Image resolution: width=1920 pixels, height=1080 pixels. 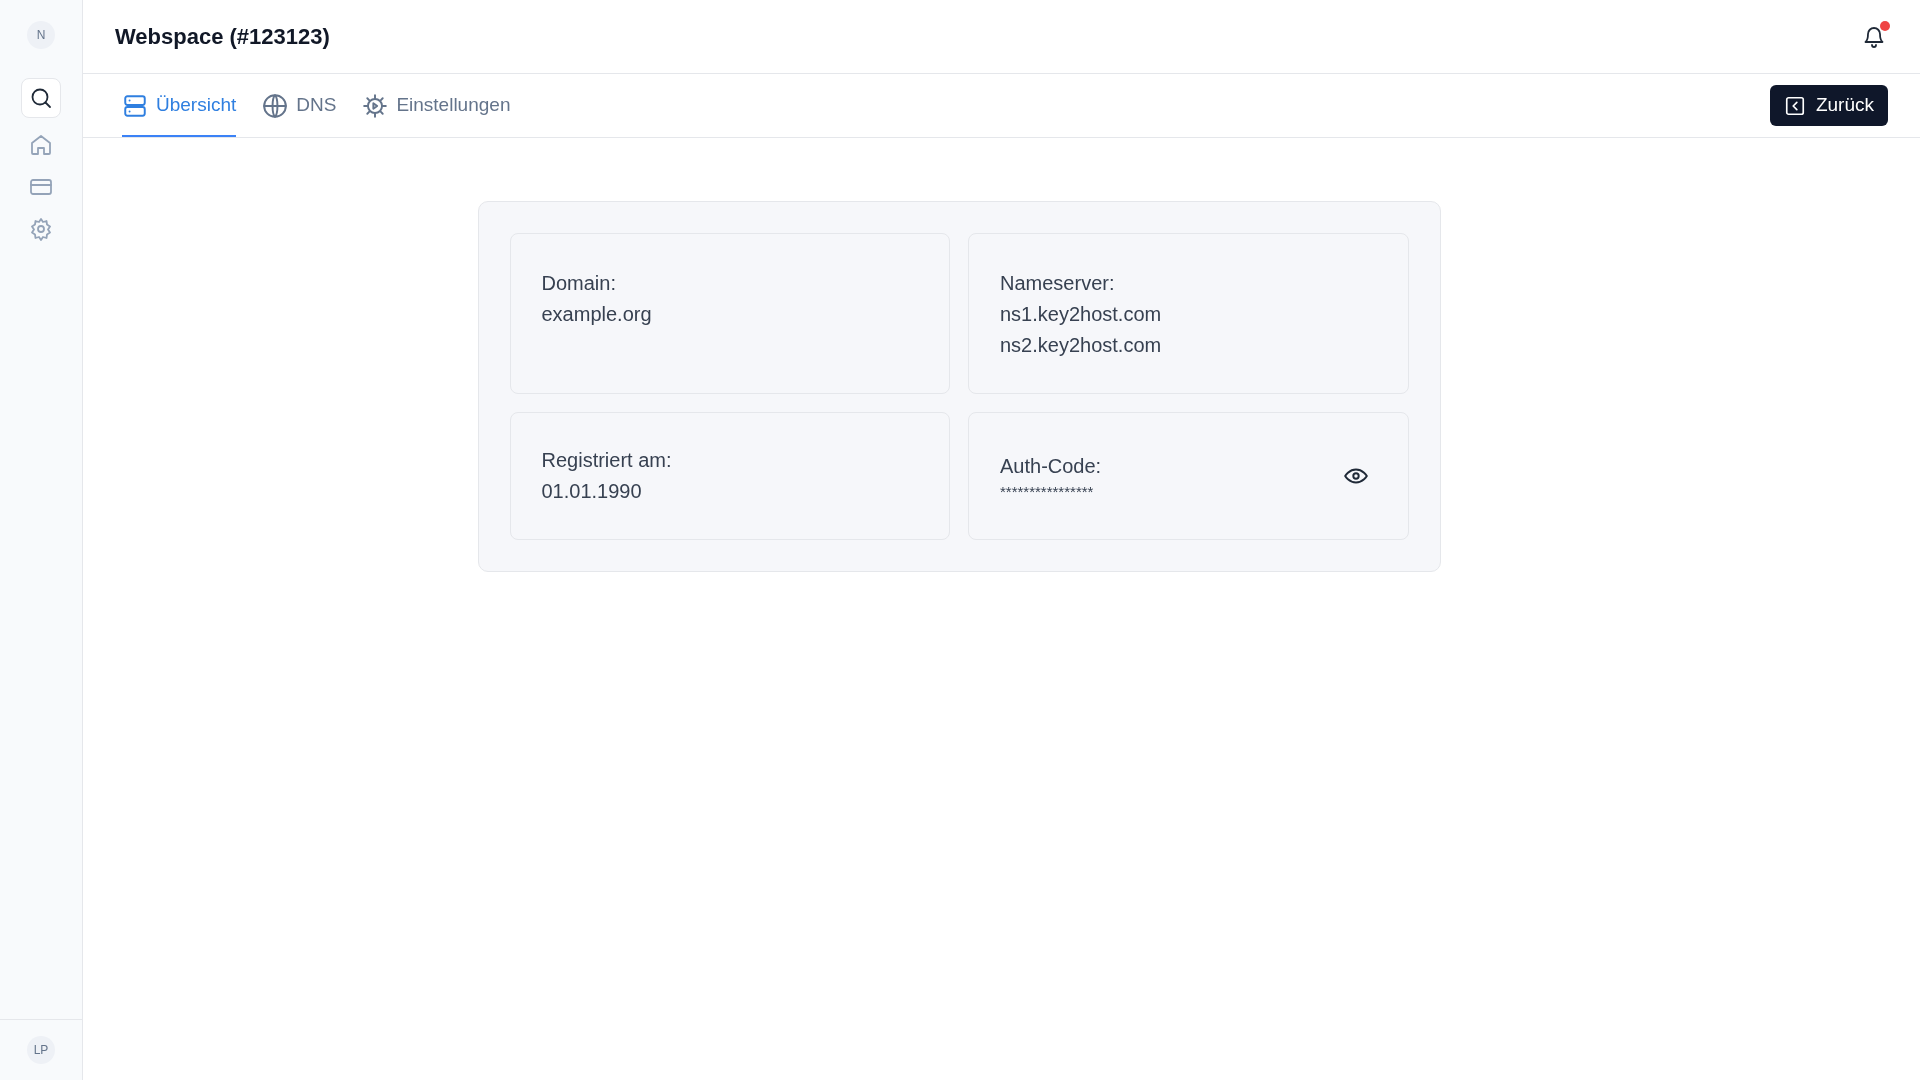 What do you see at coordinates (275, 105) in the screenshot?
I see `globe-icon` at bounding box center [275, 105].